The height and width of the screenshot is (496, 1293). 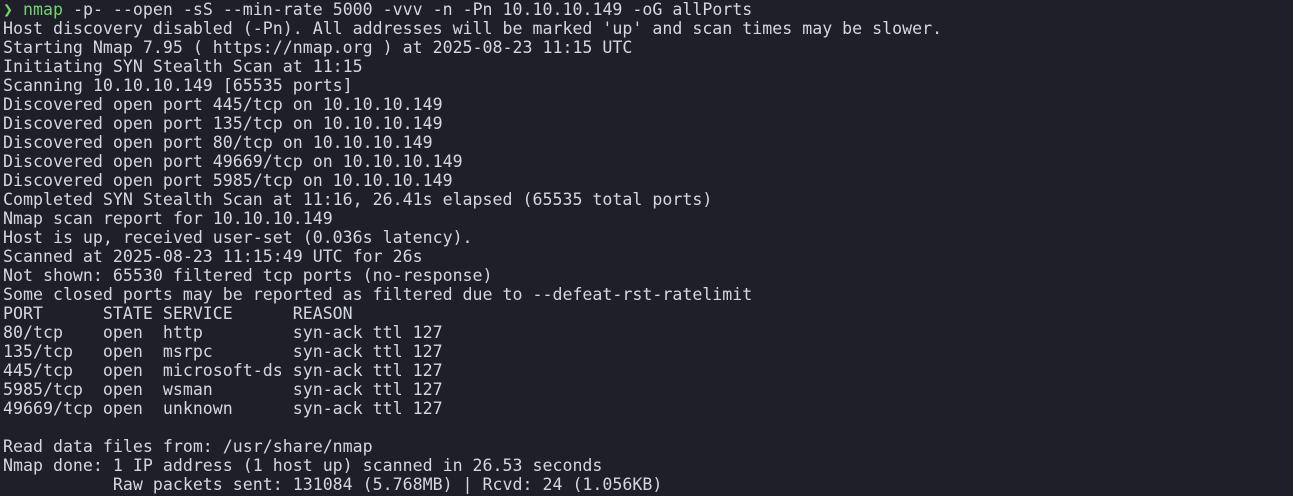 I want to click on output-line: Read data files from: /usr/share/nmap, so click(x=188, y=446).